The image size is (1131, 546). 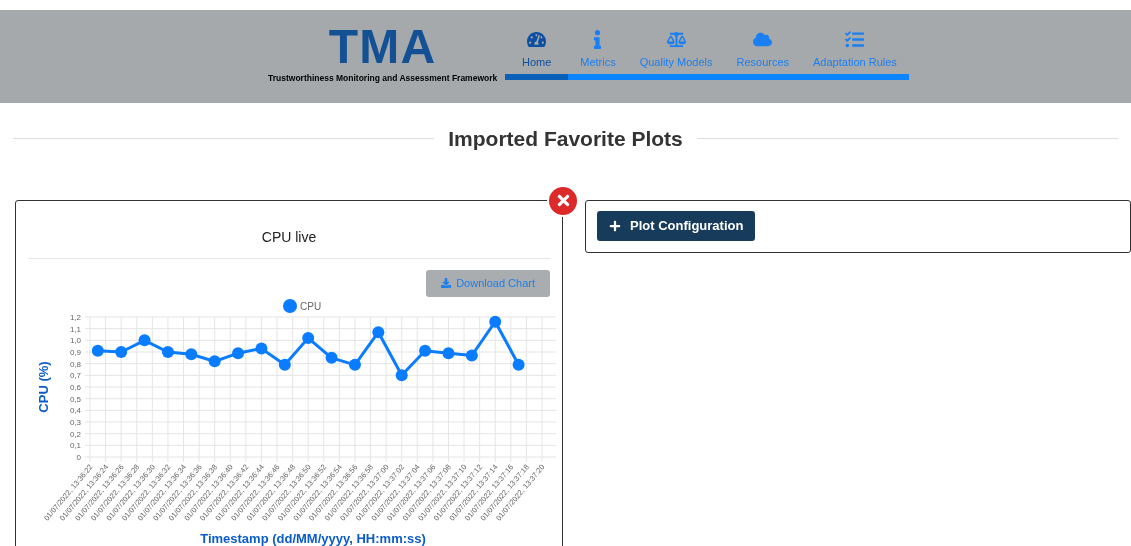 What do you see at coordinates (75, 434) in the screenshot?
I see `y-tick-label: 0,2` at bounding box center [75, 434].